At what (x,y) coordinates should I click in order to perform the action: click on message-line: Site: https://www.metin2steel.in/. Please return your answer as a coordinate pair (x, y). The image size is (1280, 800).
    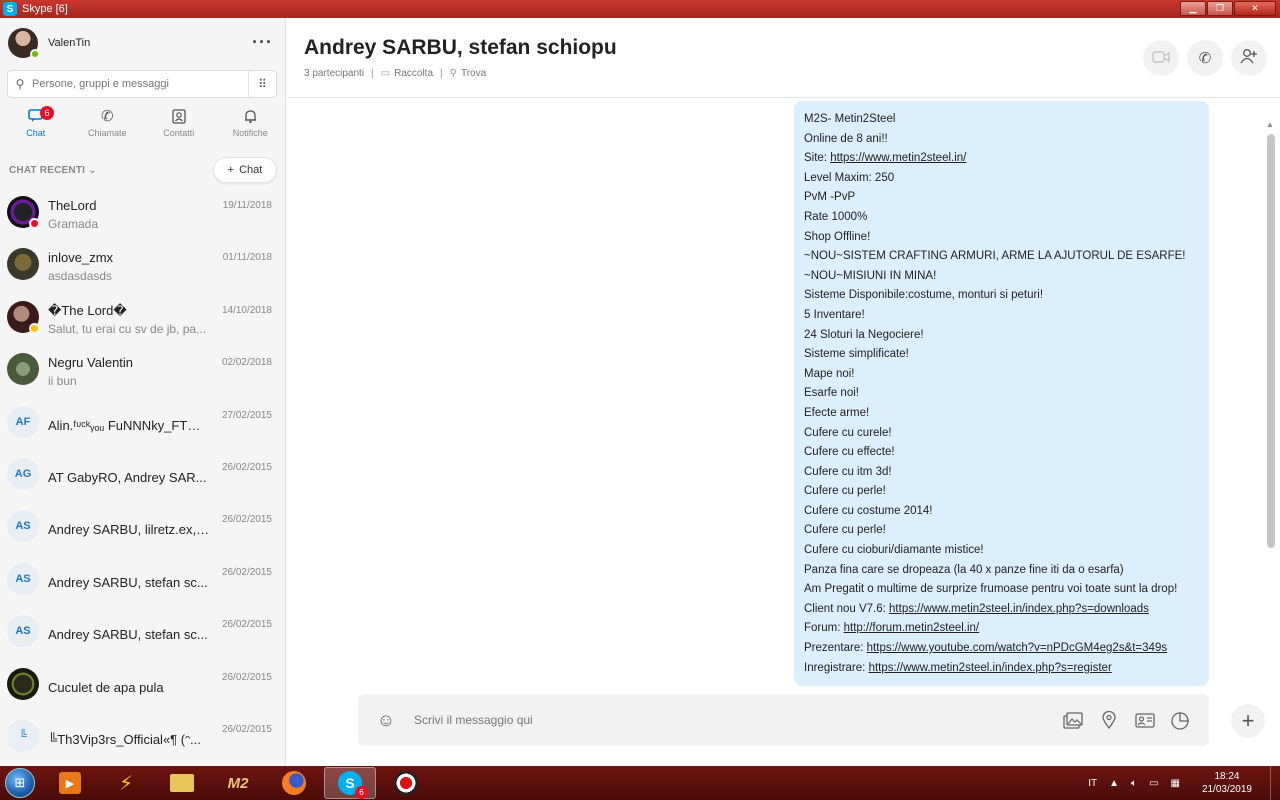
    Looking at the image, I should click on (1001, 159).